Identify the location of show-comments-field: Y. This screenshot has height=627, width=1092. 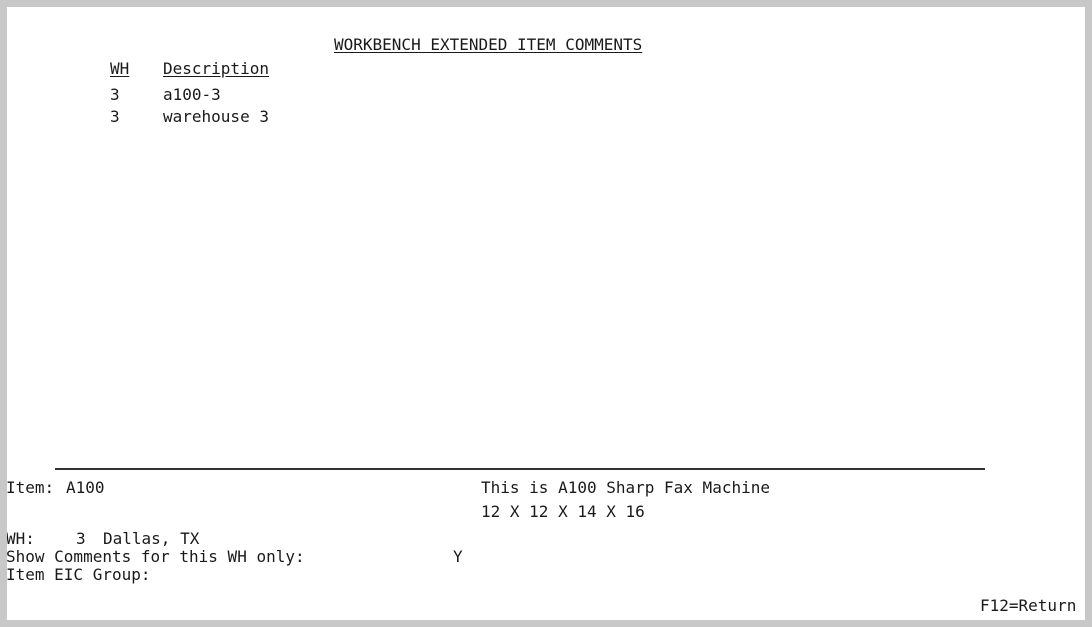
(458, 557).